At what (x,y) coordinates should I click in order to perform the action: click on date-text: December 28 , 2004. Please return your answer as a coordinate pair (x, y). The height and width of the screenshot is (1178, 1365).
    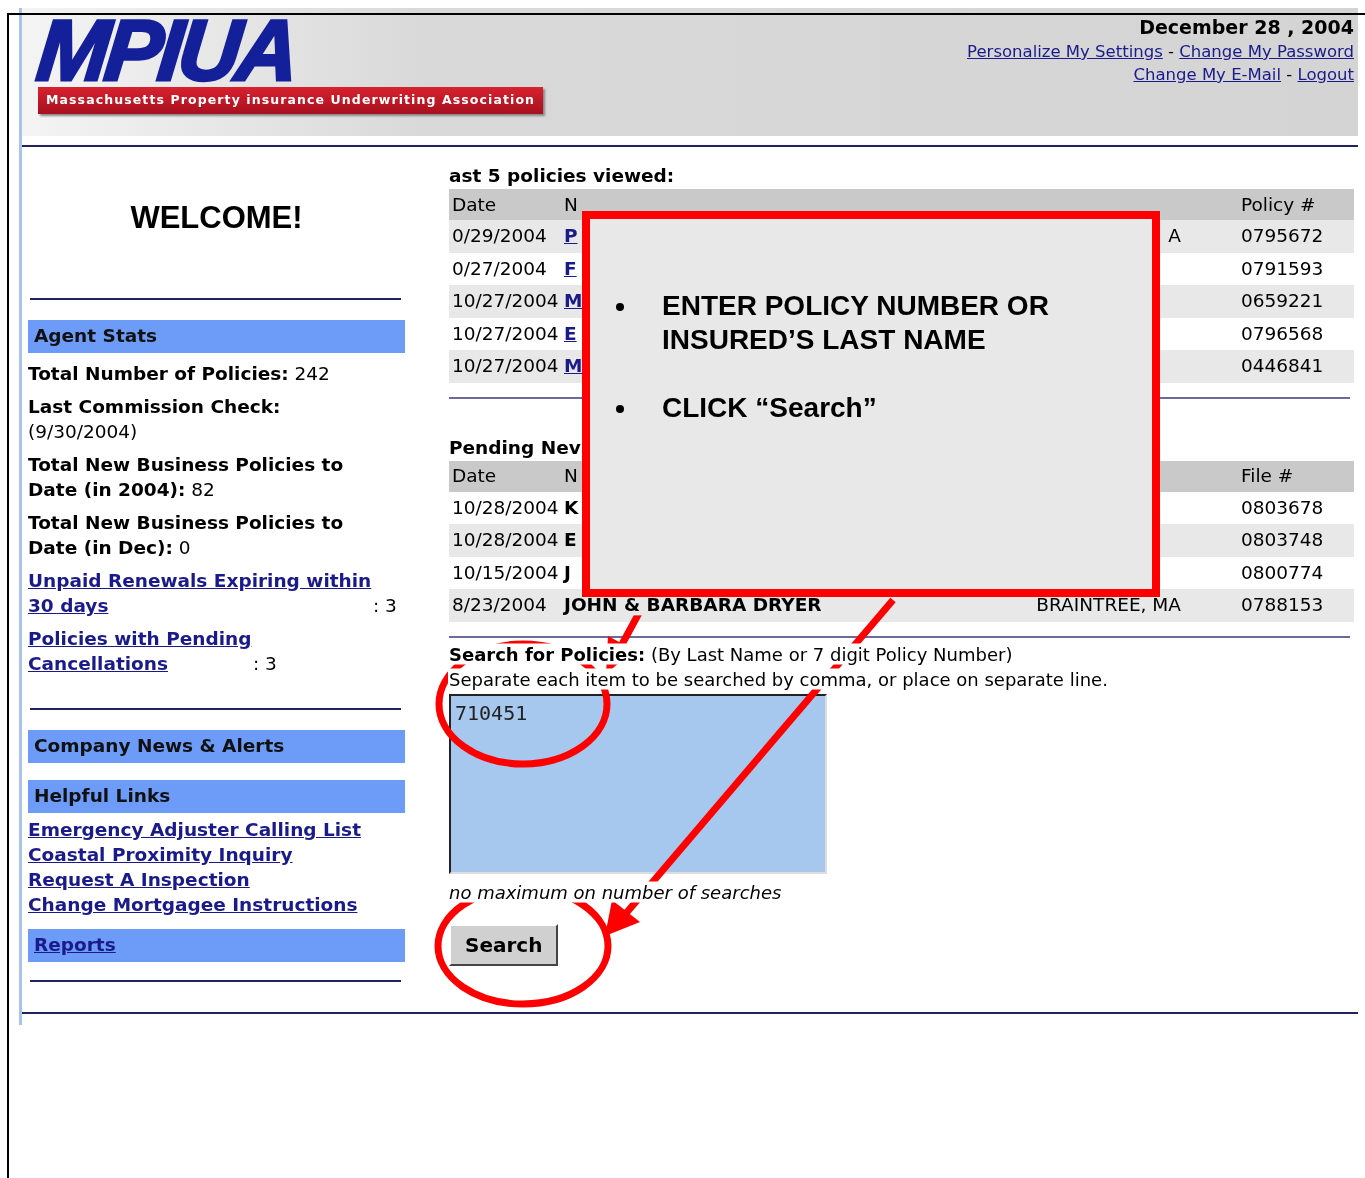
    Looking at the image, I should click on (1246, 27).